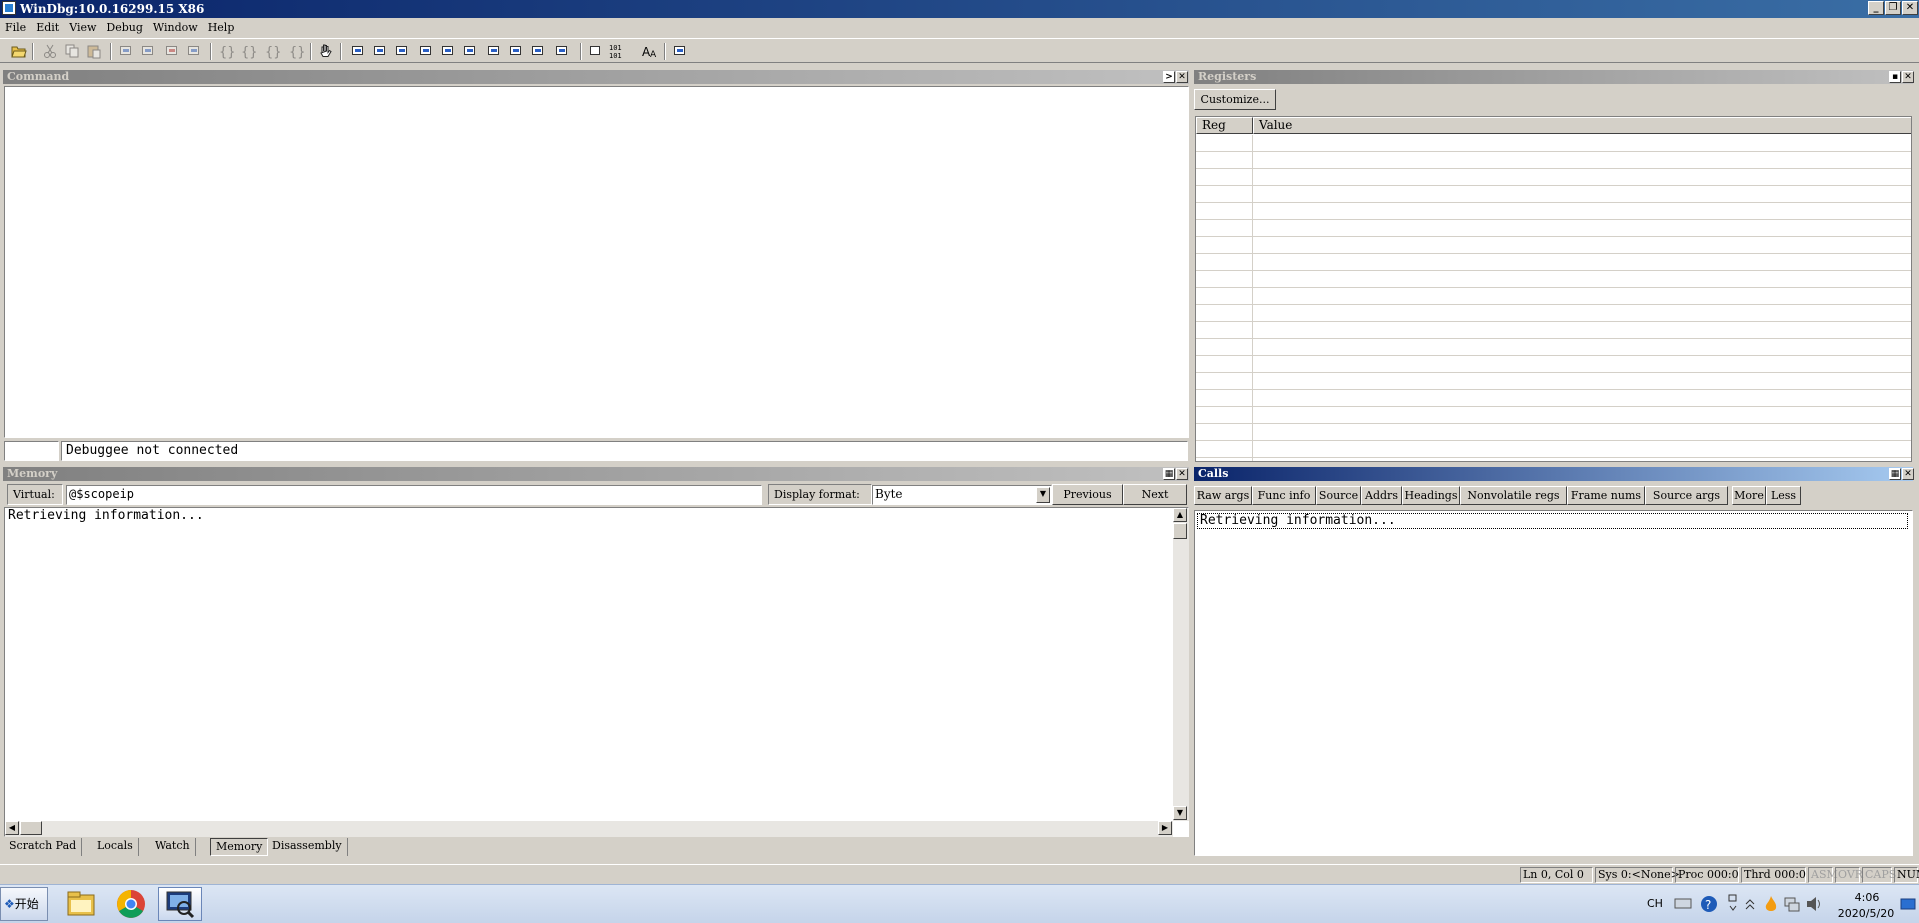 Image resolution: width=1919 pixels, height=923 pixels. What do you see at coordinates (619, 51) in the screenshot?
I see `hex-display-icon: 101 101` at bounding box center [619, 51].